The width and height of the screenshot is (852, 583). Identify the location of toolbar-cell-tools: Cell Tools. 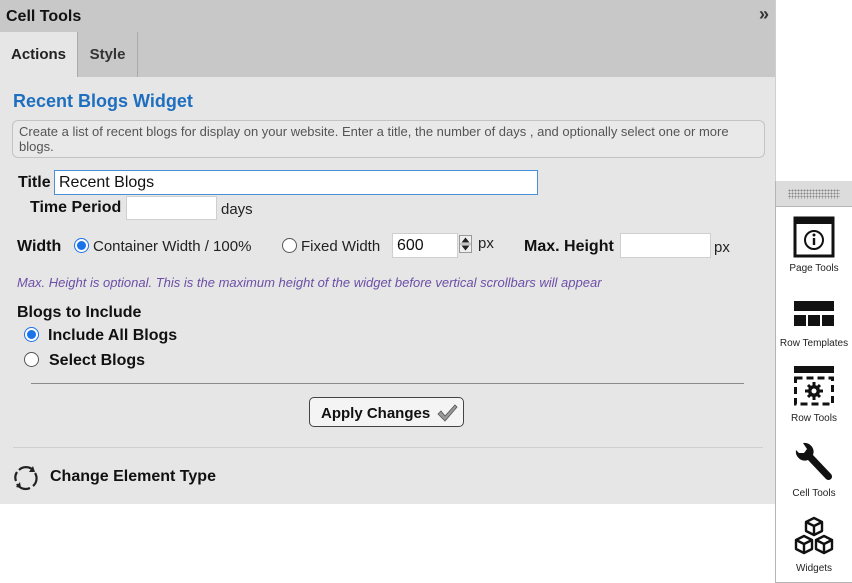
(814, 470).